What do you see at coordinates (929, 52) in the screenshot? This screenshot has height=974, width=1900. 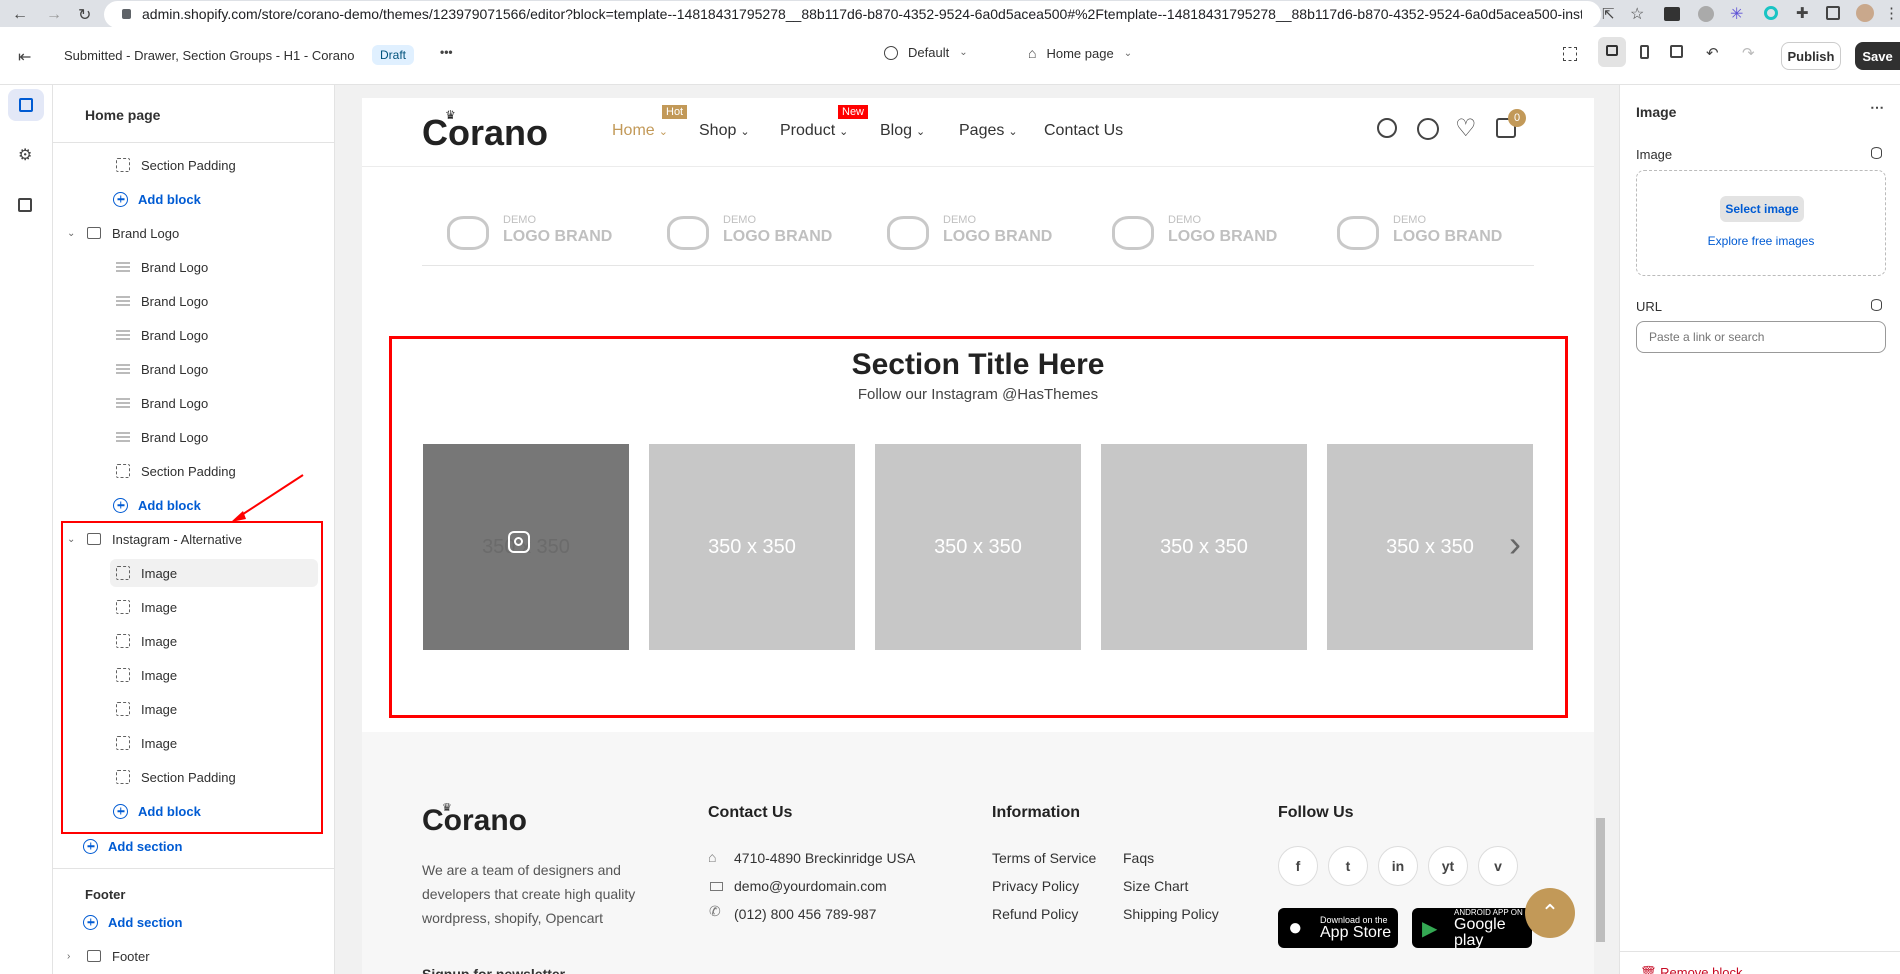 I see `locale-label: Default` at bounding box center [929, 52].